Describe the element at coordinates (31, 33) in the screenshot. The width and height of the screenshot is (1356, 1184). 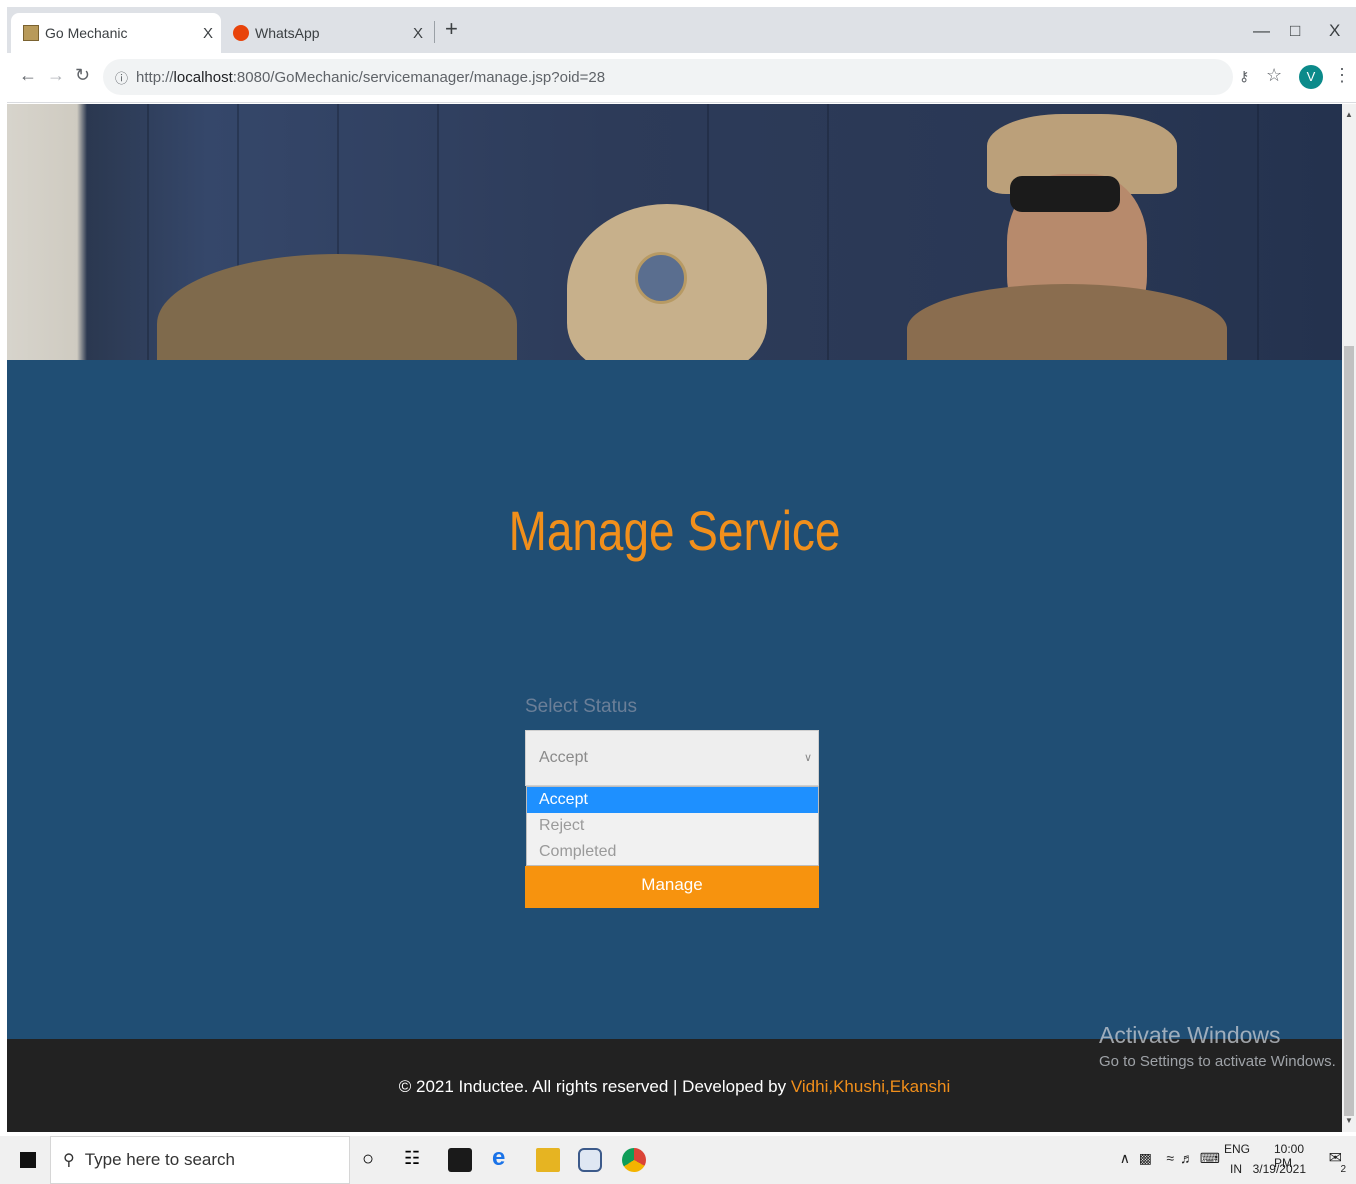
I see `go-mechanic-favicon-icon` at that location.